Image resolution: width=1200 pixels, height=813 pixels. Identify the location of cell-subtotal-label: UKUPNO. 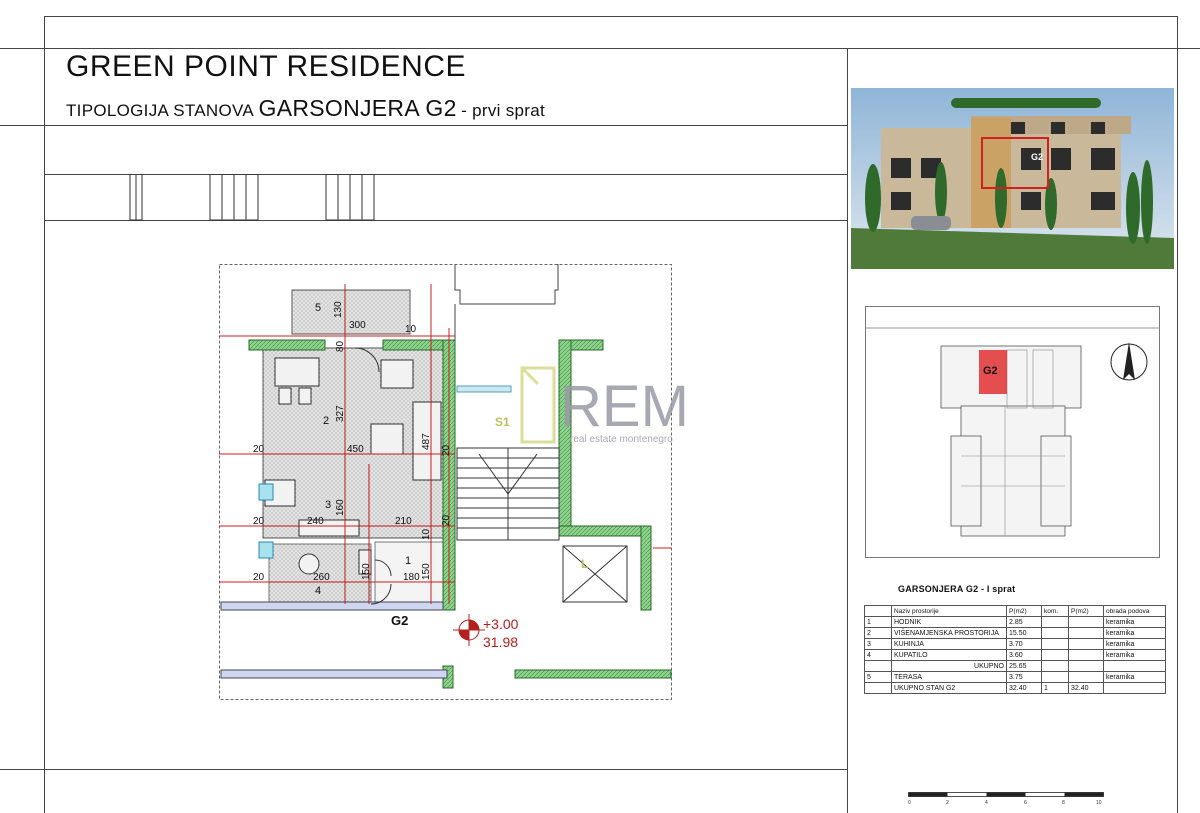
(949, 666).